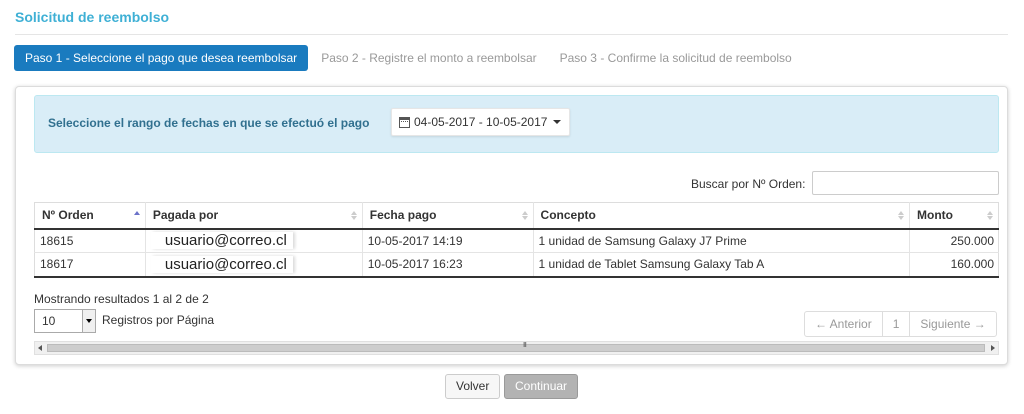 This screenshot has height=414, width=1024. What do you see at coordinates (448, 216) in the screenshot?
I see `column-header-fecha-pago: Fecha pago` at bounding box center [448, 216].